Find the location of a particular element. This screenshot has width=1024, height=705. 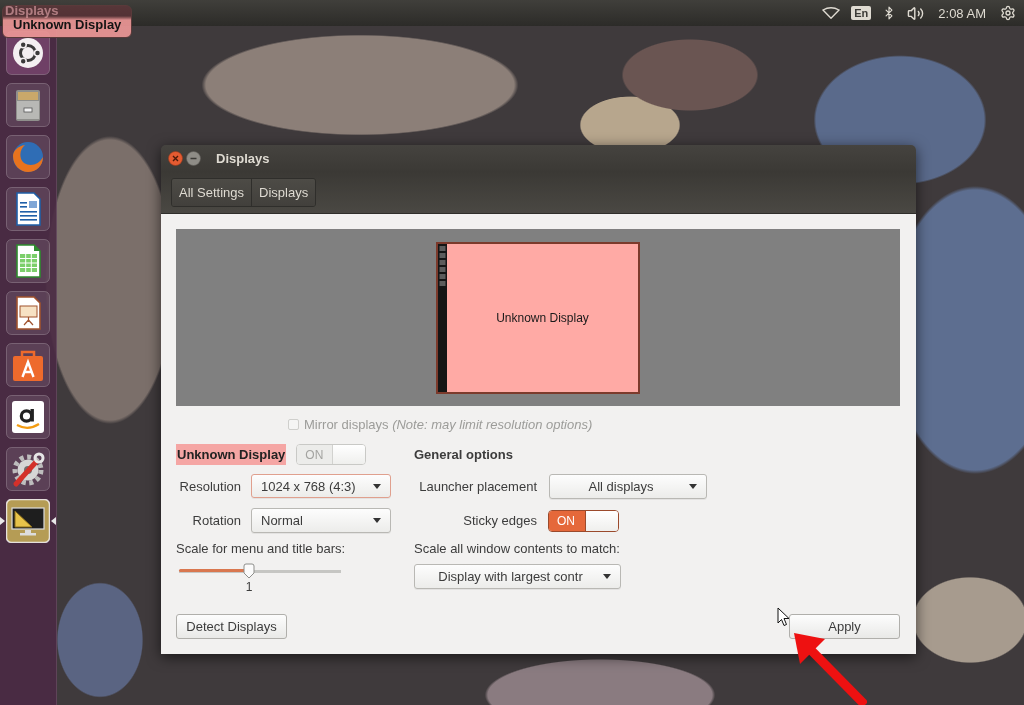

detect-displays-button: Detect Displays is located at coordinates (231, 626).